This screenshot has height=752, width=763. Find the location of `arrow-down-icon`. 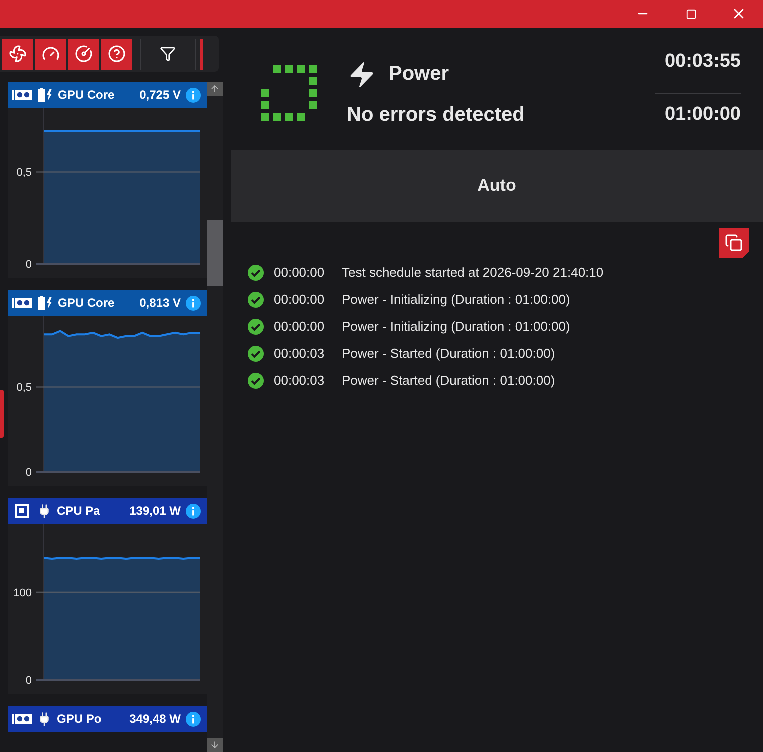

arrow-down-icon is located at coordinates (215, 745).